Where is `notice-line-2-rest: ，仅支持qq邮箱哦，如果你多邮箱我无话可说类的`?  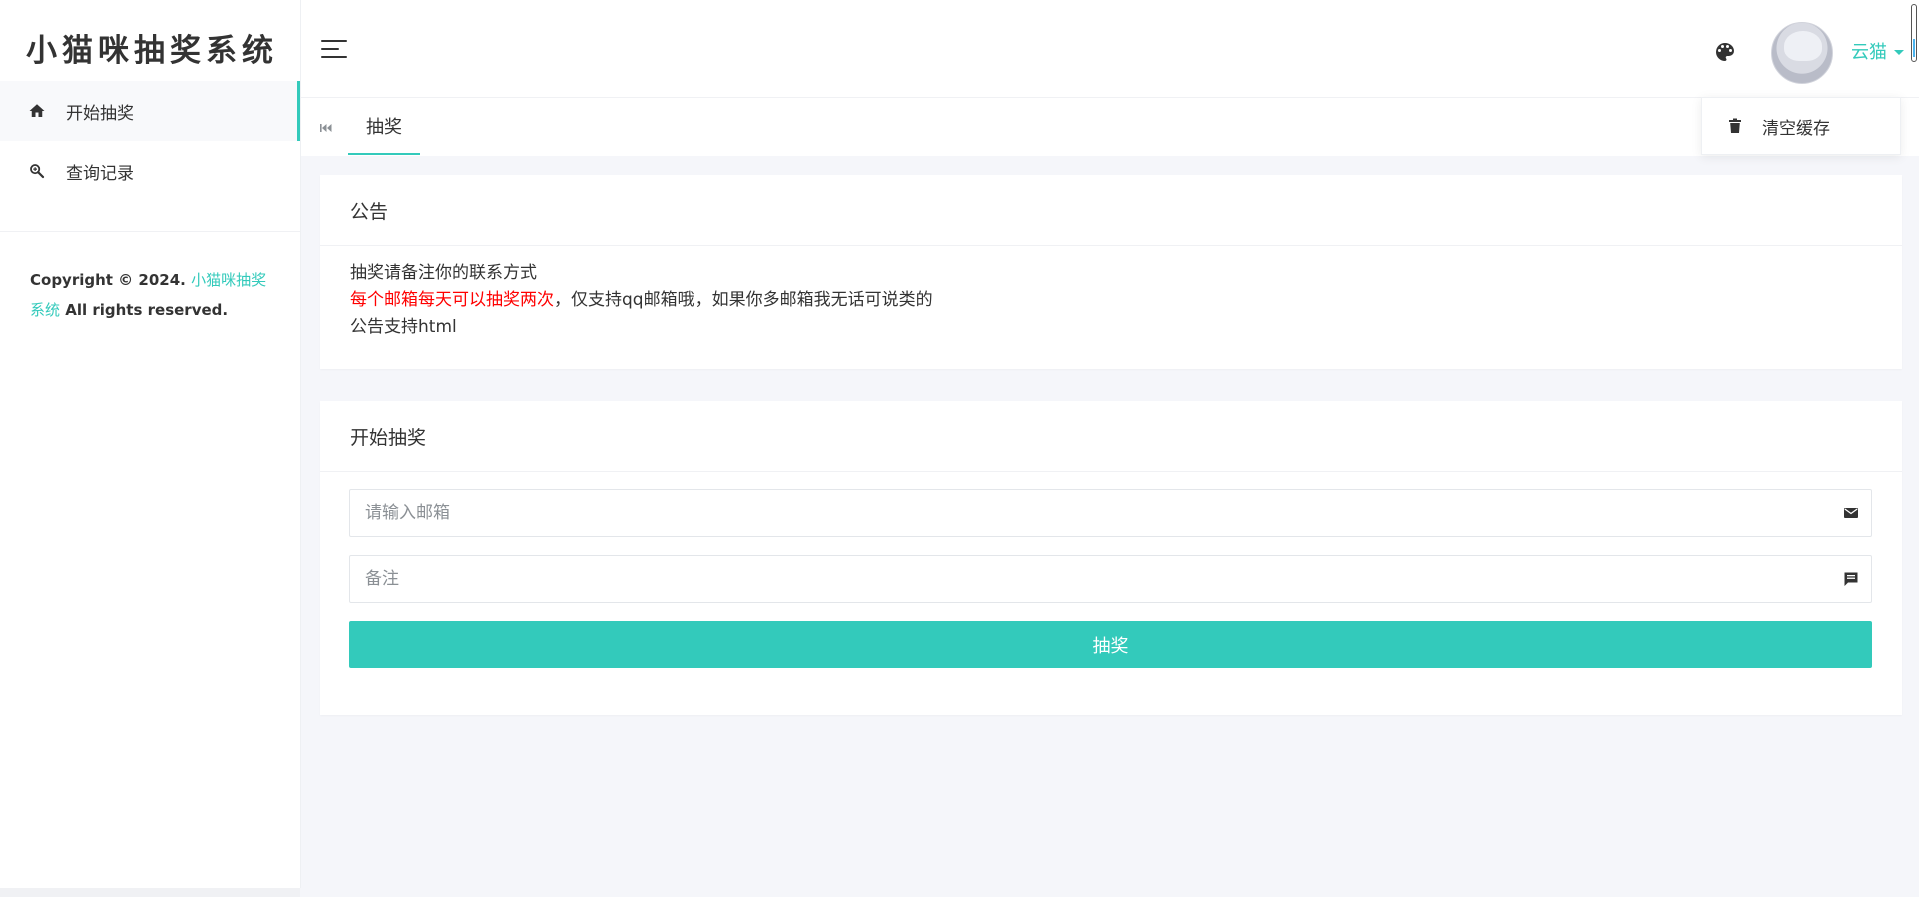 notice-line-2-rest: ，仅支持qq邮箱哦，如果你多邮箱我无话可说类的 is located at coordinates (743, 300).